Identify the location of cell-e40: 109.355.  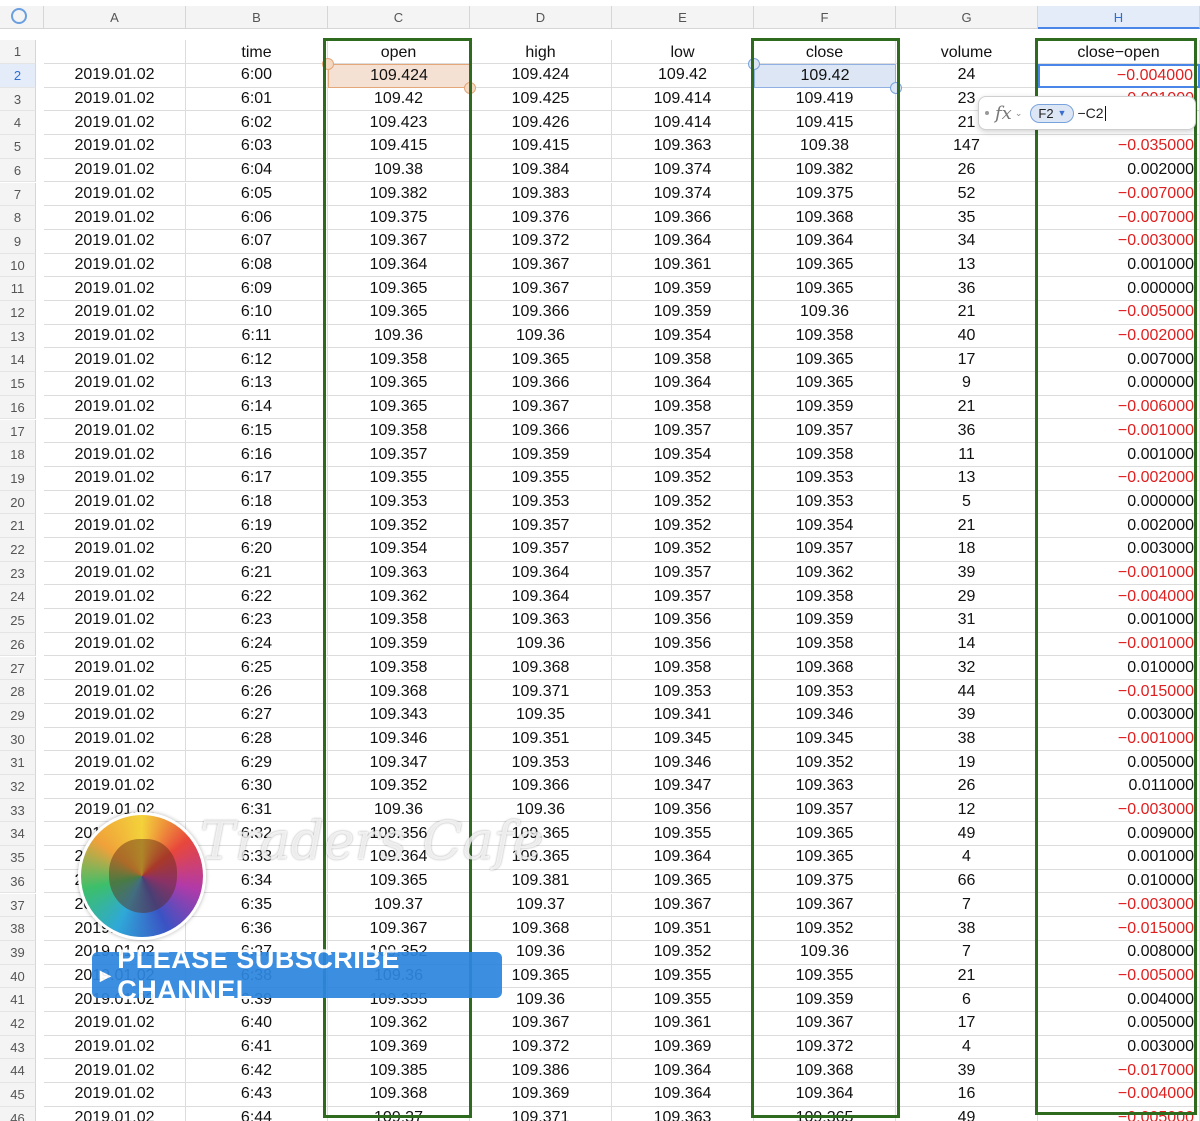
(683, 976).